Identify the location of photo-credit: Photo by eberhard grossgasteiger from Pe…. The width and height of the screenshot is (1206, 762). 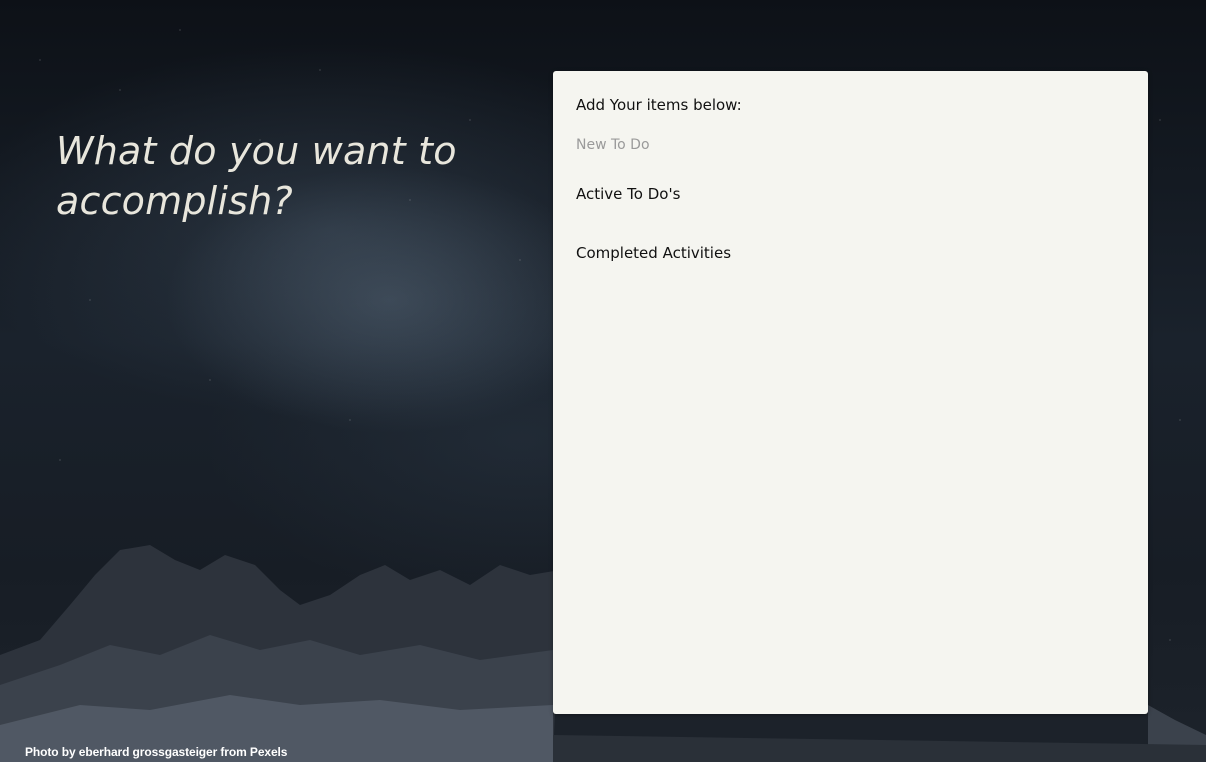
(156, 752).